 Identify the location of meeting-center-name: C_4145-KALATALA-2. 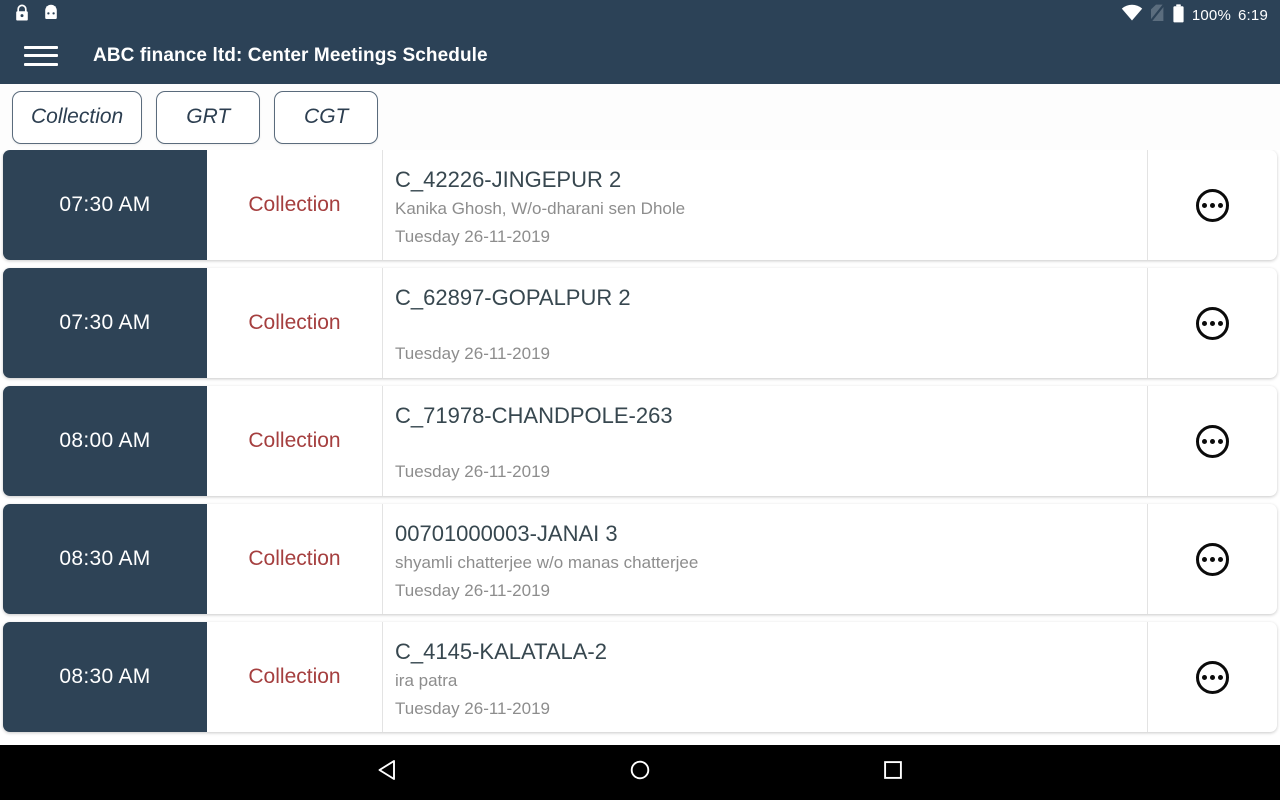
(501, 651).